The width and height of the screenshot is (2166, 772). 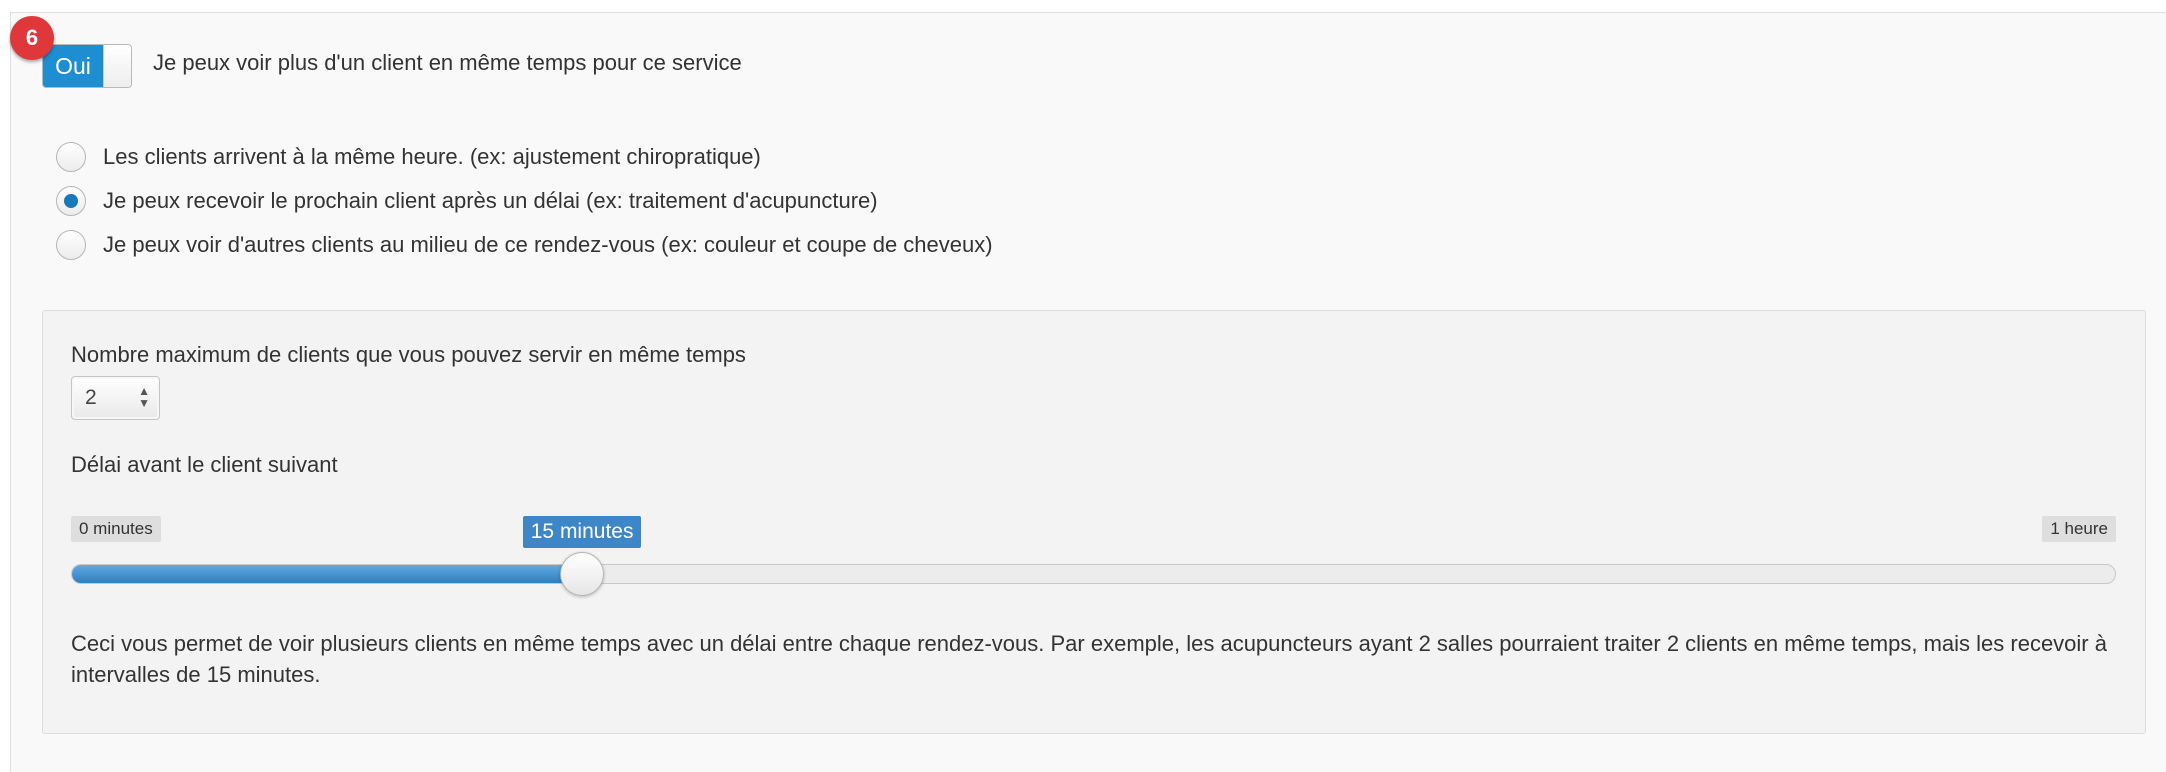 What do you see at coordinates (115, 398) in the screenshot?
I see `max-clients-stepper: 2 ▲ ▼` at bounding box center [115, 398].